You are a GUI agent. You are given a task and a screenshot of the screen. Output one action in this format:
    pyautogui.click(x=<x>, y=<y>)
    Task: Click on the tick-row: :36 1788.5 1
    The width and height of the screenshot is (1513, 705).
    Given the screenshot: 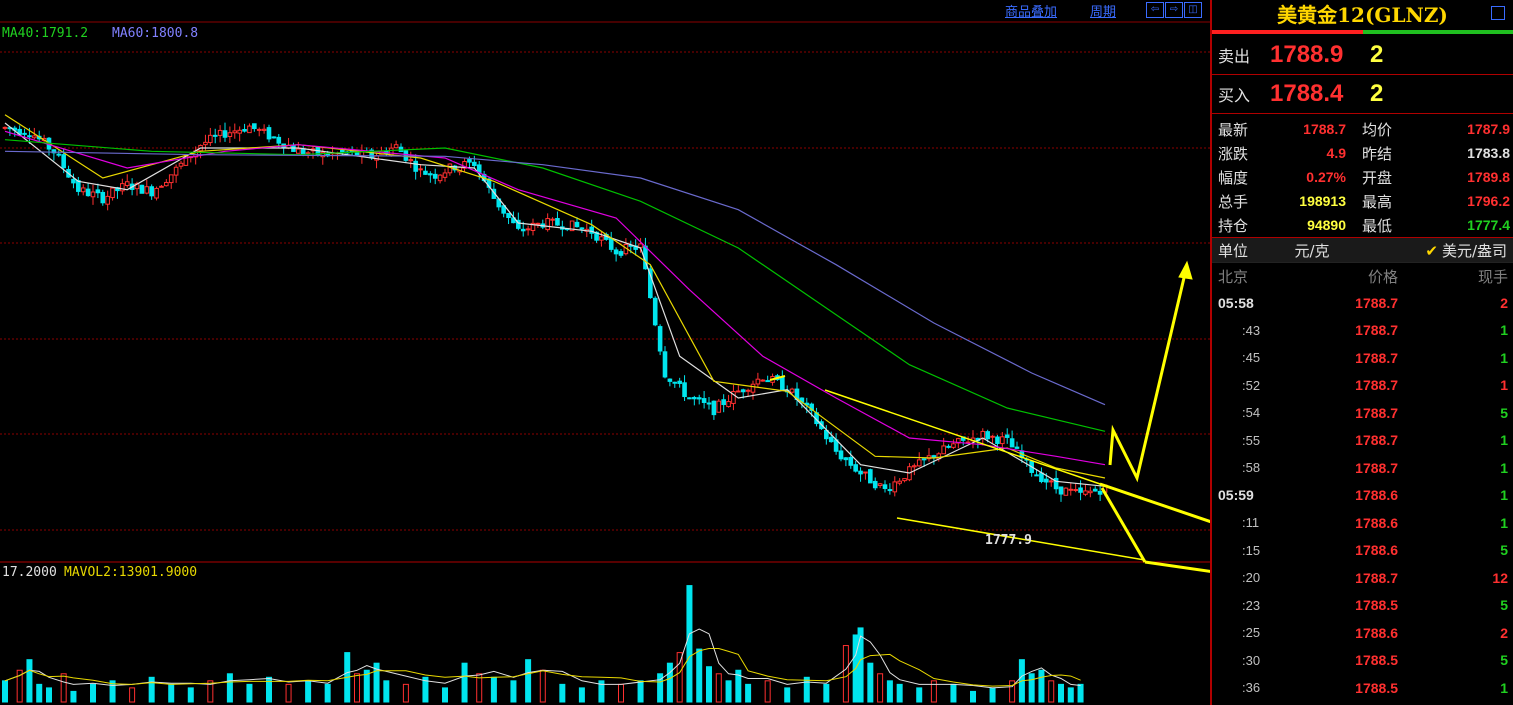 What is the action you would take?
    pyautogui.click(x=1362, y=688)
    